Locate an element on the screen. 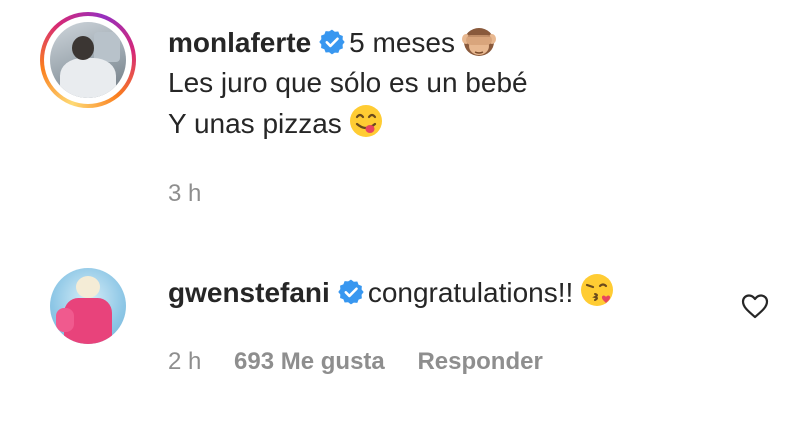 This screenshot has width=800, height=427. comment-meta: 3 h is located at coordinates (197, 194).